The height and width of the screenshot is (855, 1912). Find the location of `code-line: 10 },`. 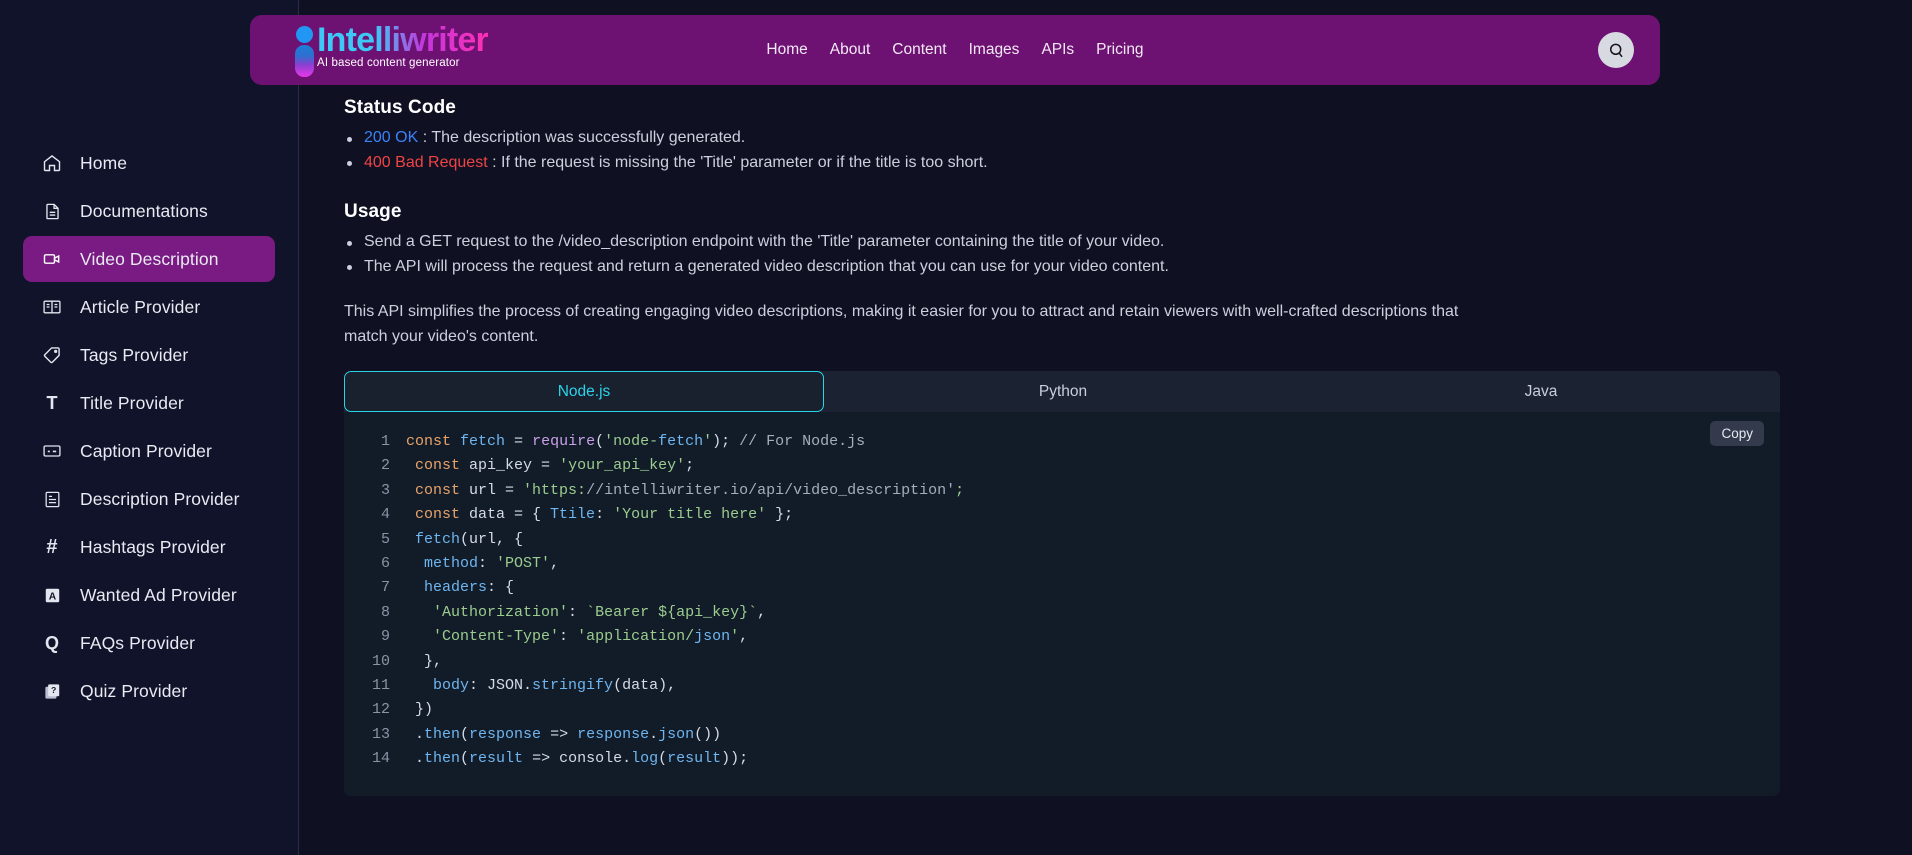

code-line: 10 }, is located at coordinates (1062, 662).